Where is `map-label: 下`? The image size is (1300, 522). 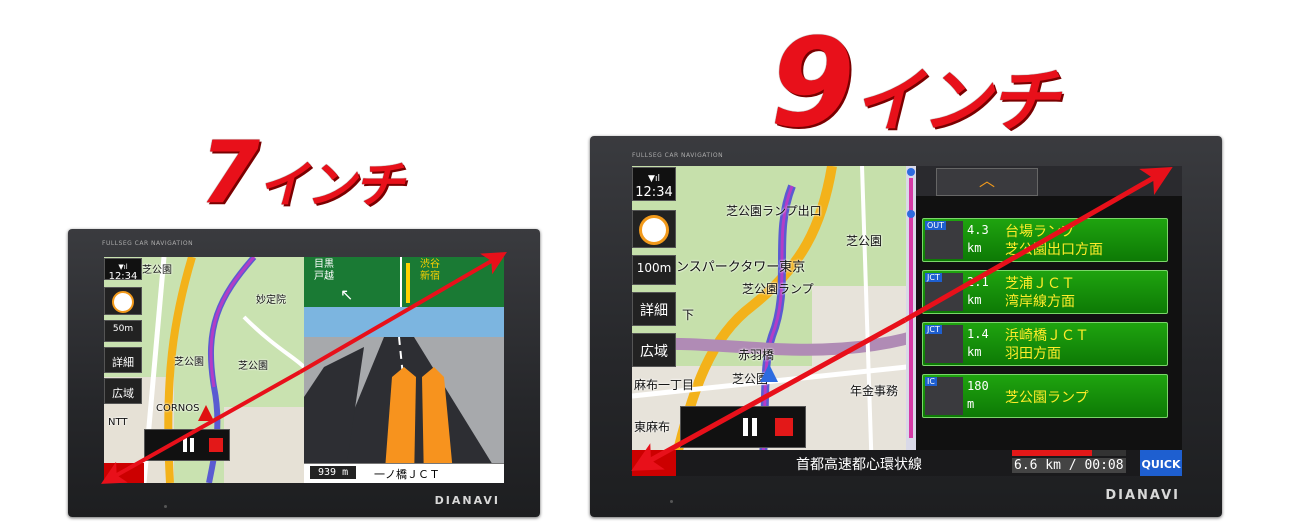 map-label: 下 is located at coordinates (688, 315).